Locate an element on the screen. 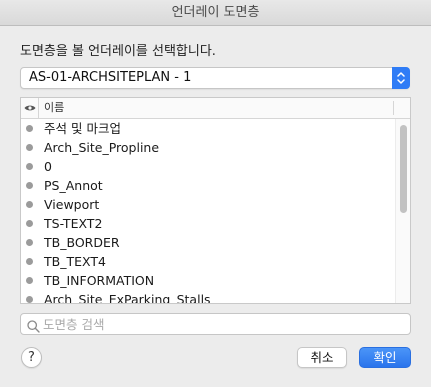 This screenshot has height=387, width=431. layer-row: Viewport is located at coordinates (208, 204).